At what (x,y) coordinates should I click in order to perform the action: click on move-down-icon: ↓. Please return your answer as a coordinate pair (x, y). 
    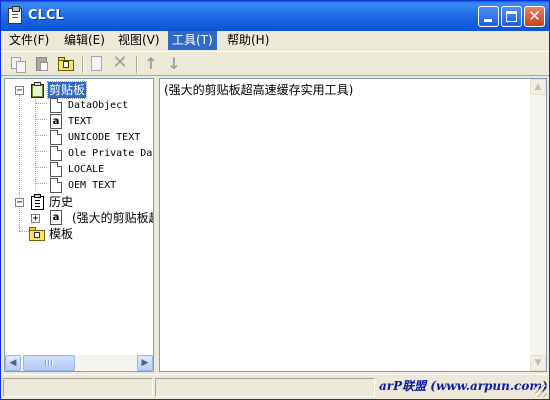
    Looking at the image, I should click on (174, 64).